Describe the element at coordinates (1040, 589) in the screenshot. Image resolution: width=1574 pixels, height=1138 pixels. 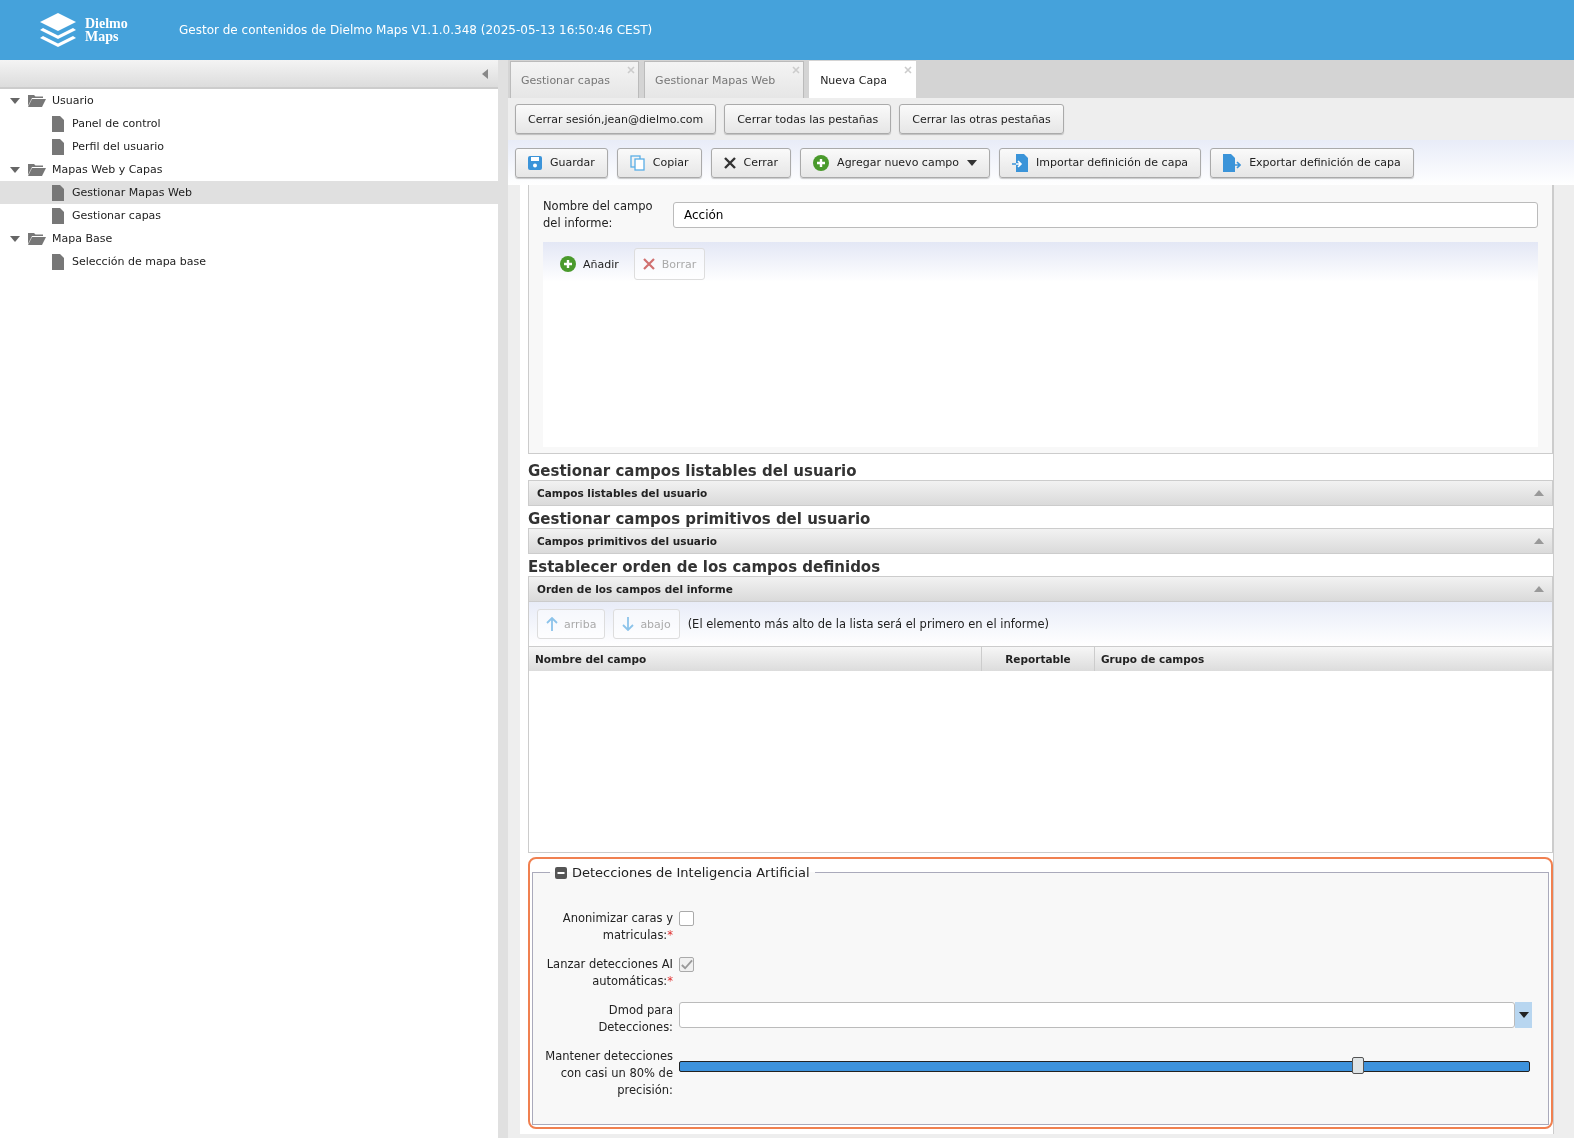
I see `panel-header: Orden de los campos del informe` at that location.